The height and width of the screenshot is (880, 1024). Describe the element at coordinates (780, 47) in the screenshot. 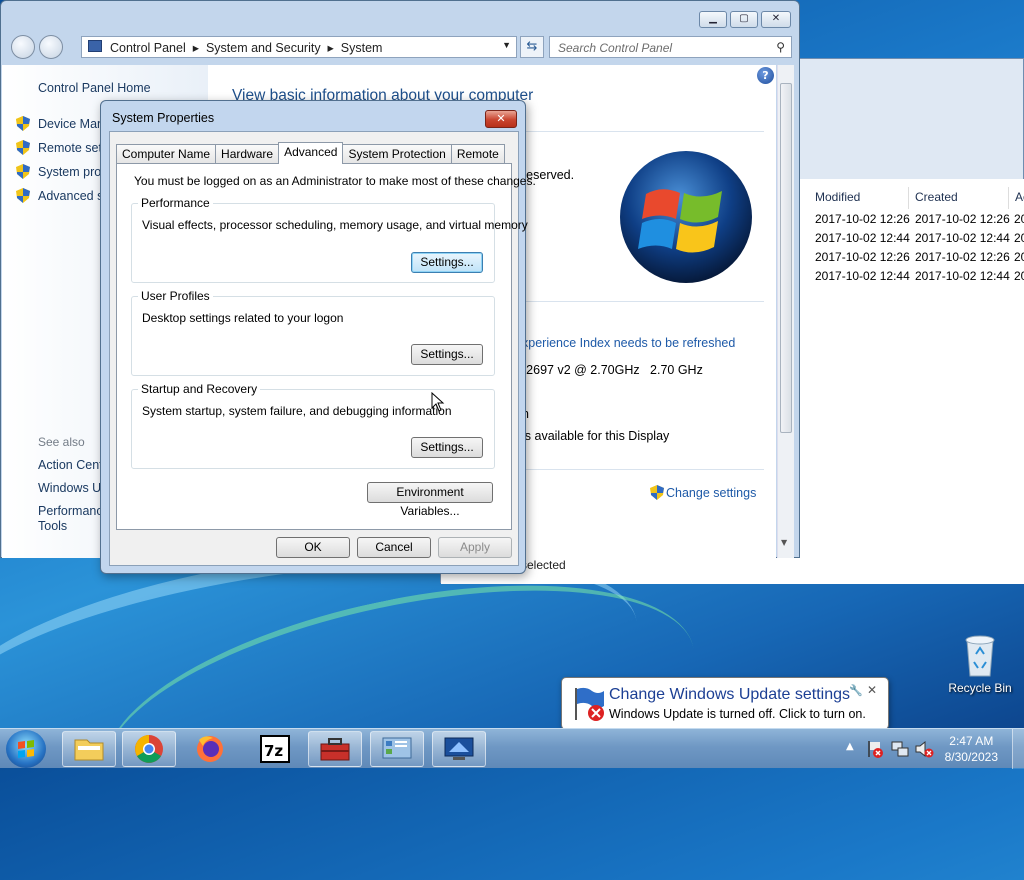

I see `search-icon: ⚲` at that location.